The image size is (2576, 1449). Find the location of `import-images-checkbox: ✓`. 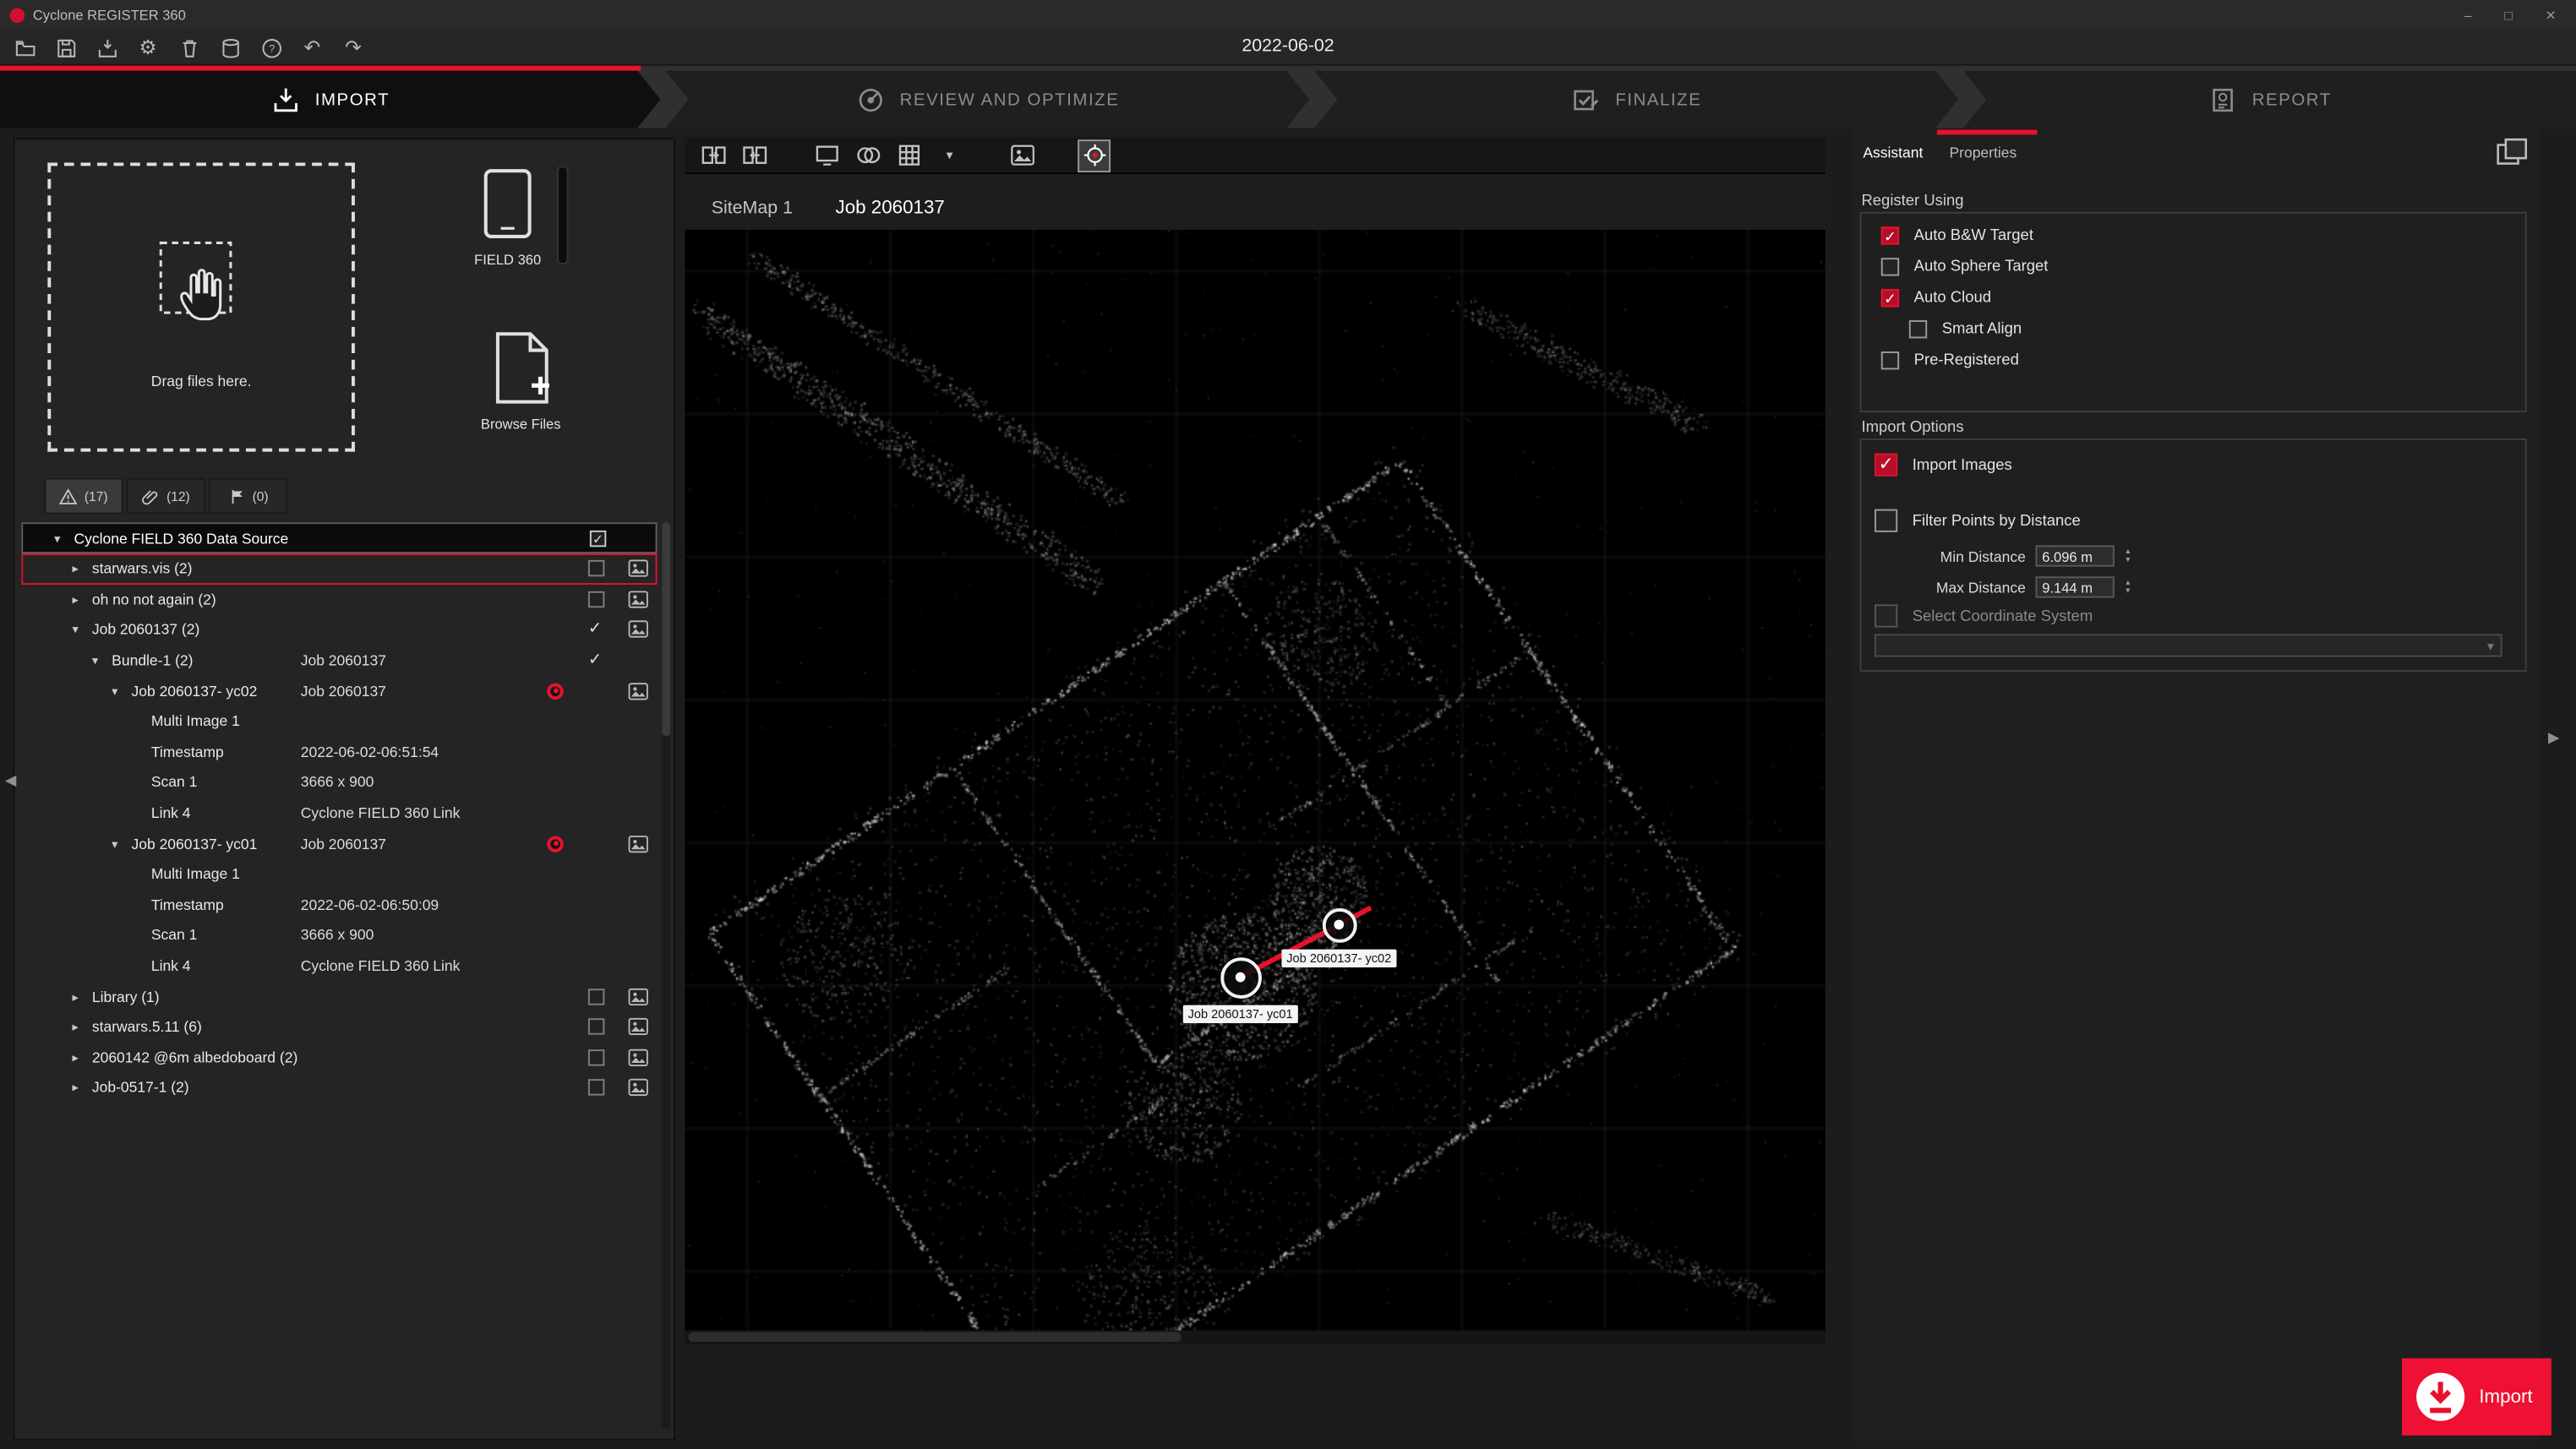

import-images-checkbox: ✓ is located at coordinates (1886, 465).